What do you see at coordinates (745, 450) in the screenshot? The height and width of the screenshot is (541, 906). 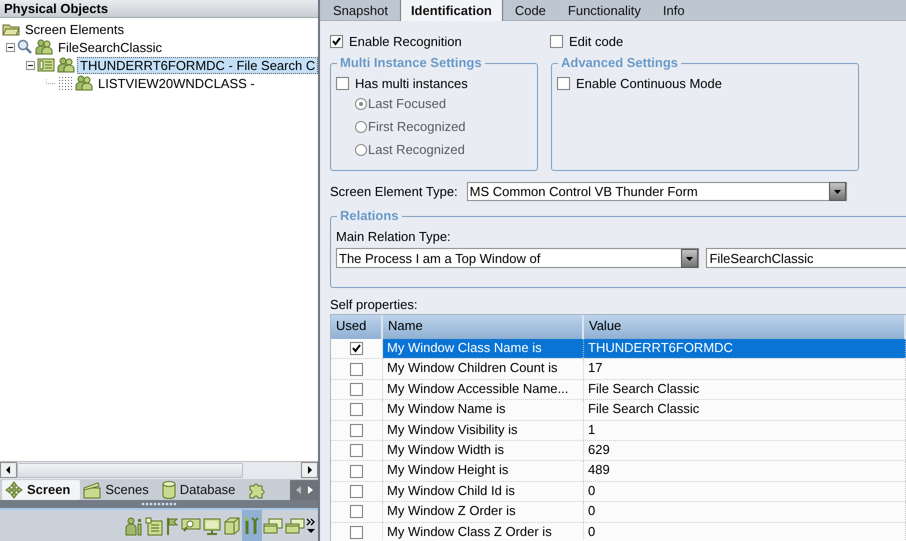 I see `table-cell: 629` at bounding box center [745, 450].